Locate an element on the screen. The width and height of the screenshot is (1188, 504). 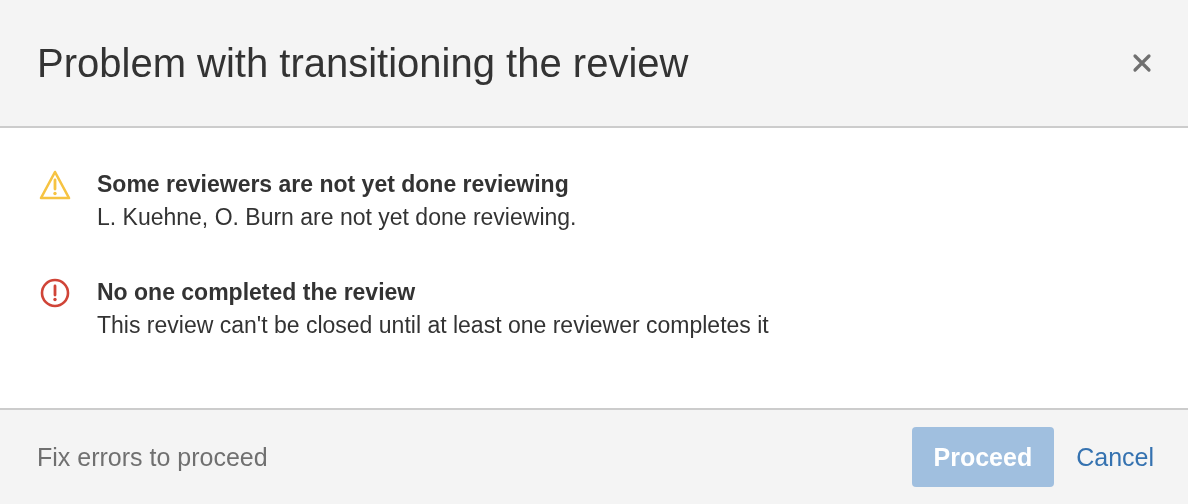
message-text: This review can't be closed until at least one reviewer completes it is located at coordinates (433, 325).